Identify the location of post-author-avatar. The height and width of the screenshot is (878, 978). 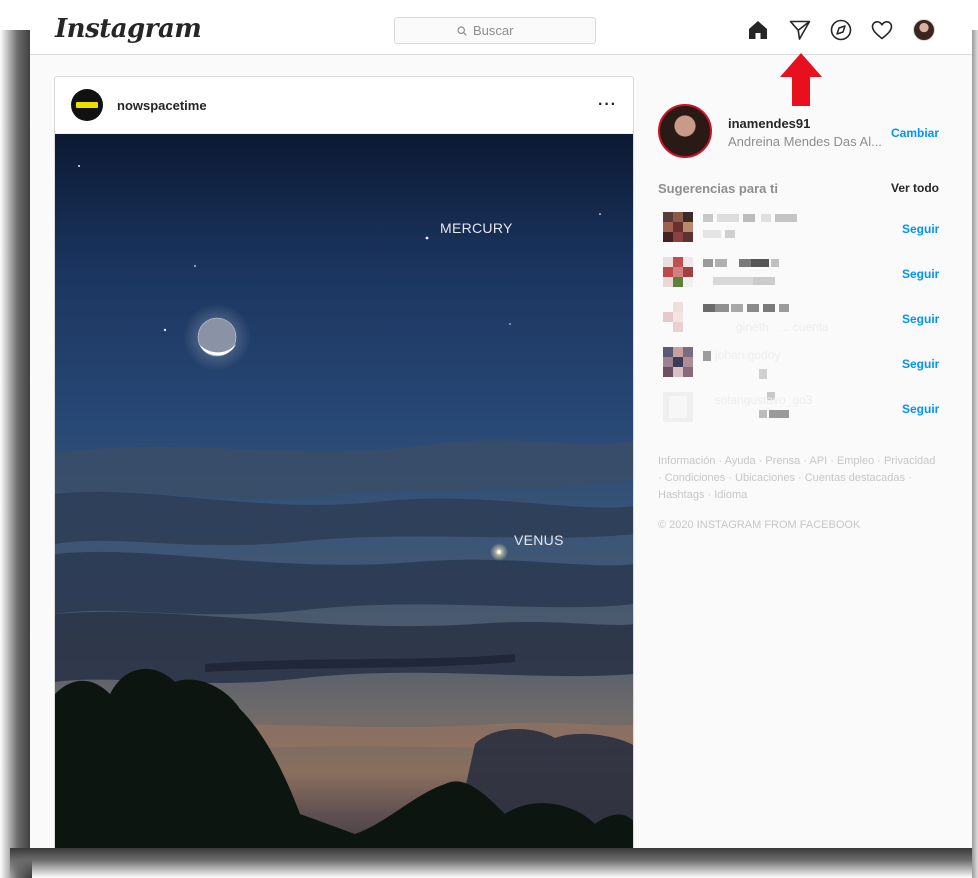
(87, 105).